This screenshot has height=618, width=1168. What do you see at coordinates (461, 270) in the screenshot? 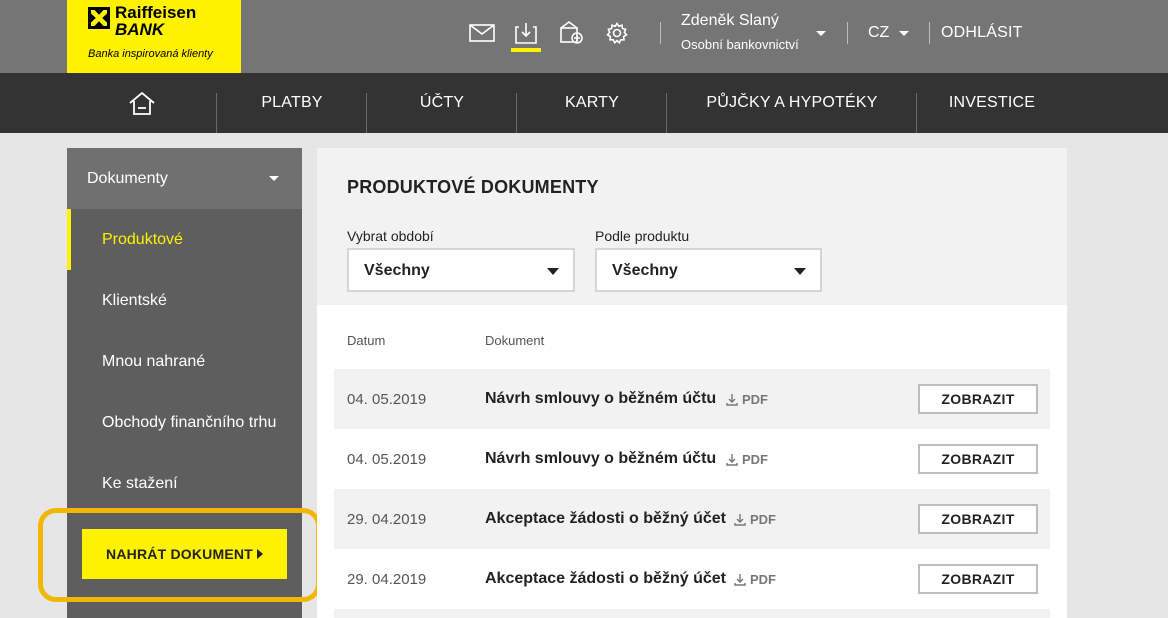
I see `period-select: Všechny` at bounding box center [461, 270].